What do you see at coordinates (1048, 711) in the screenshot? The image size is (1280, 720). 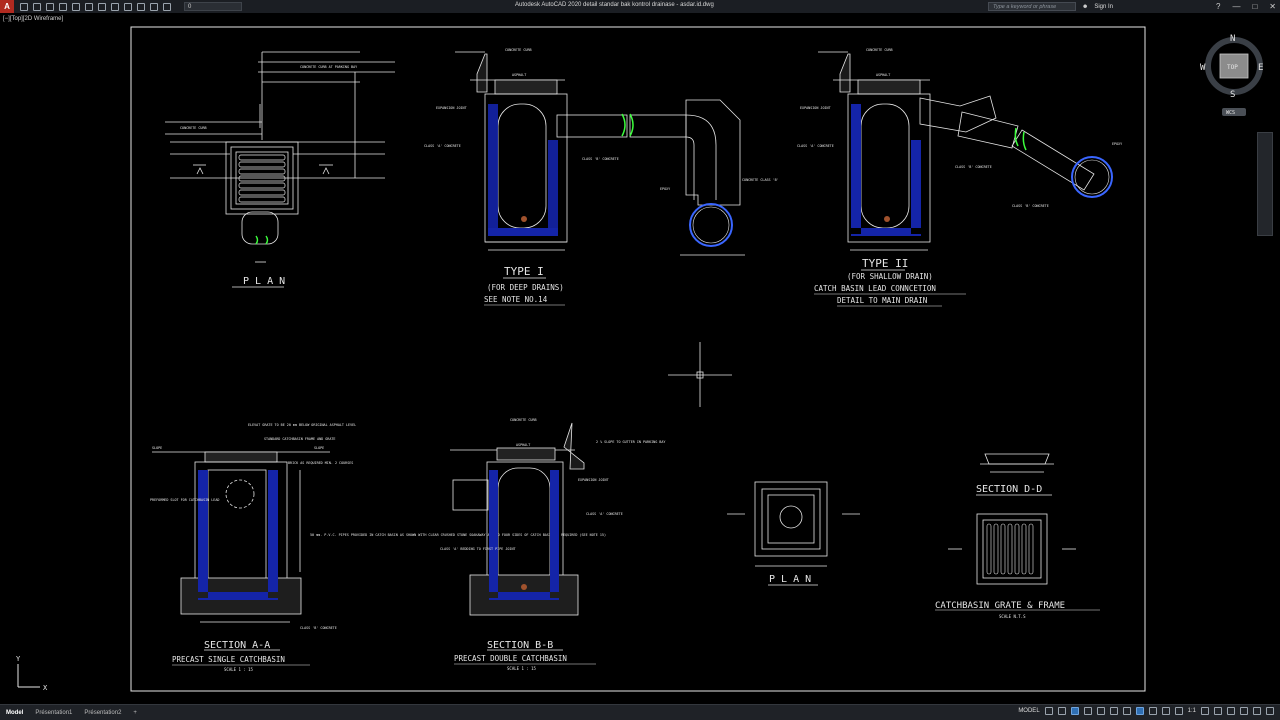 I see `grid-icon` at bounding box center [1048, 711].